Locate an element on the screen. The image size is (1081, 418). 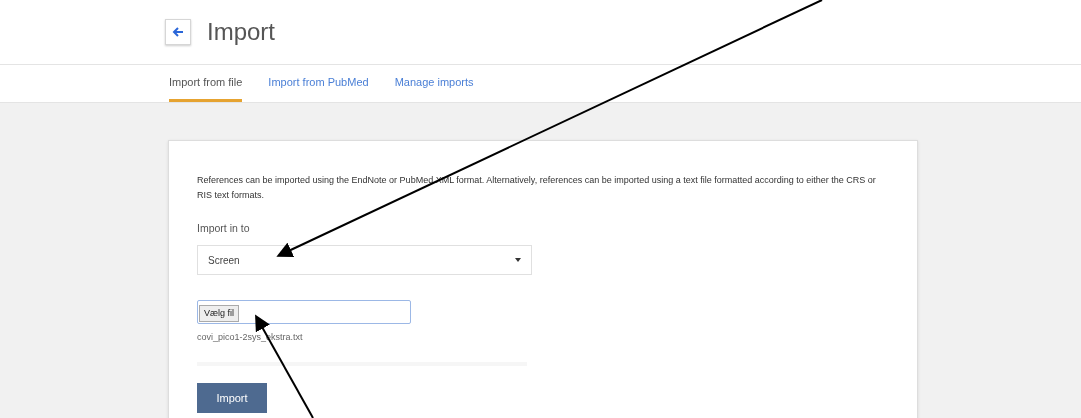
dropdown-caret-icon is located at coordinates (518, 260).